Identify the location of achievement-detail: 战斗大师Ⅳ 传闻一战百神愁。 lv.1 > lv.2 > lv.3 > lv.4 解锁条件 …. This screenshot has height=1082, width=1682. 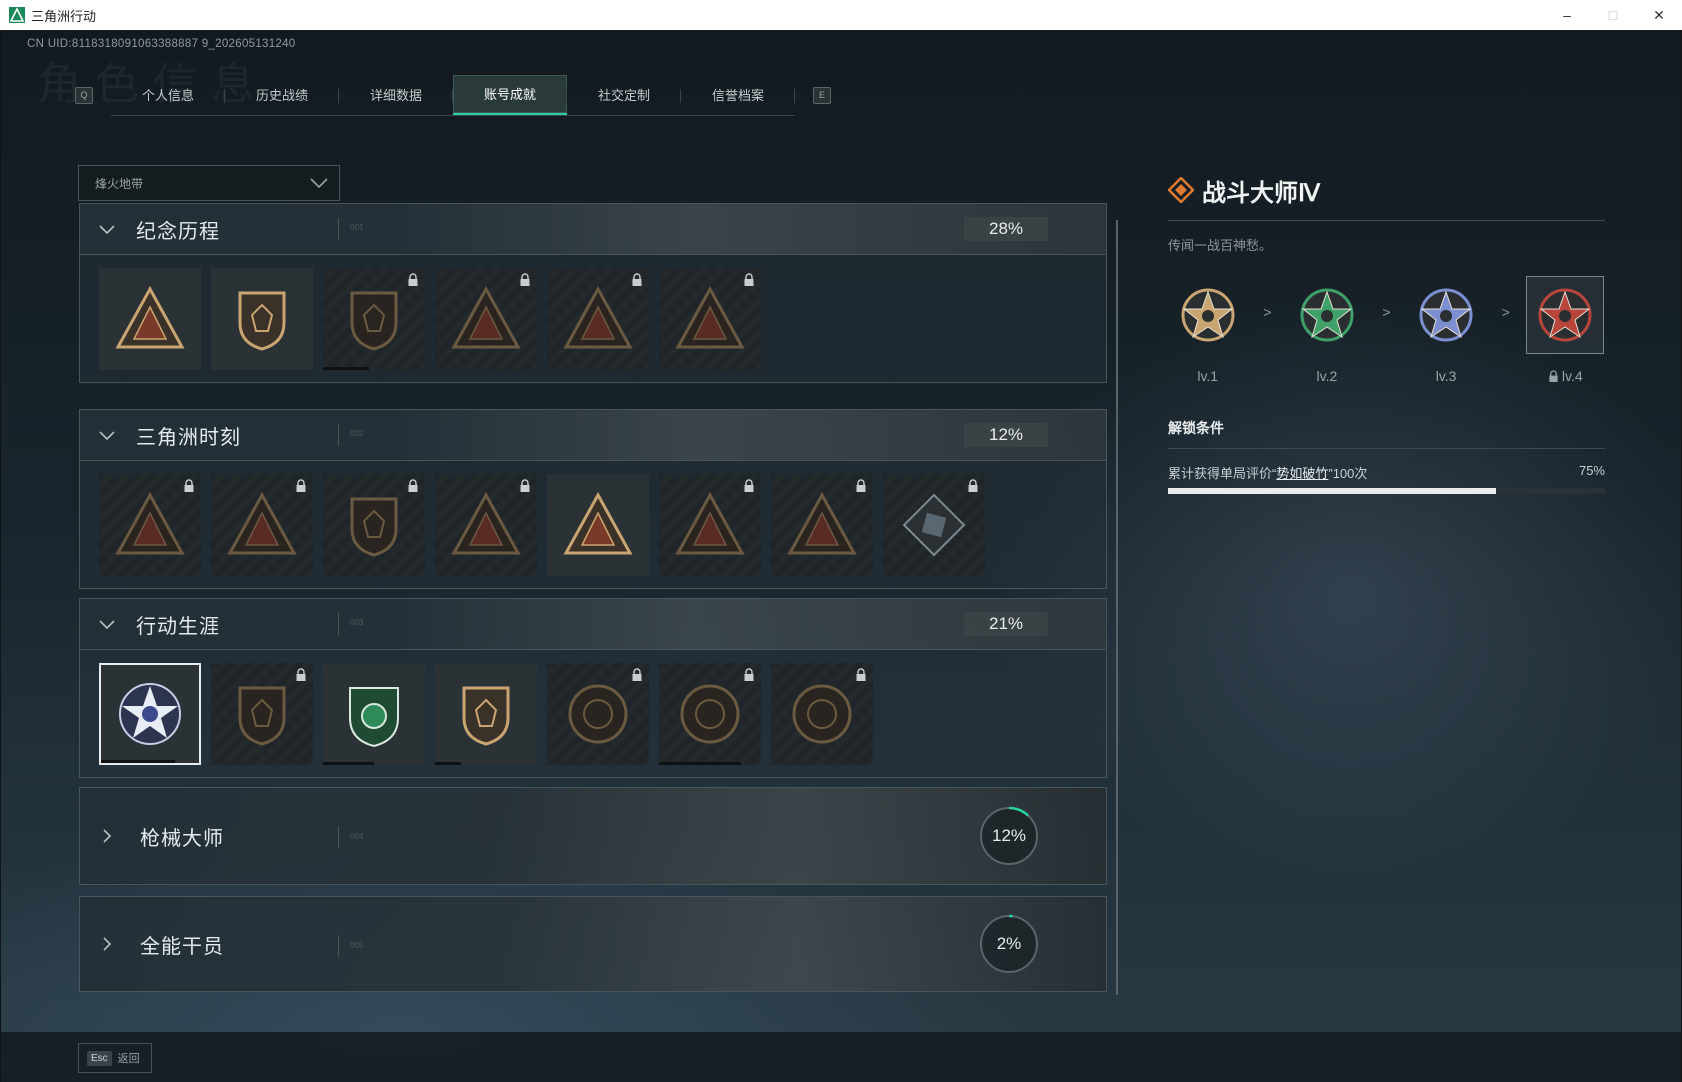
(1386, 332).